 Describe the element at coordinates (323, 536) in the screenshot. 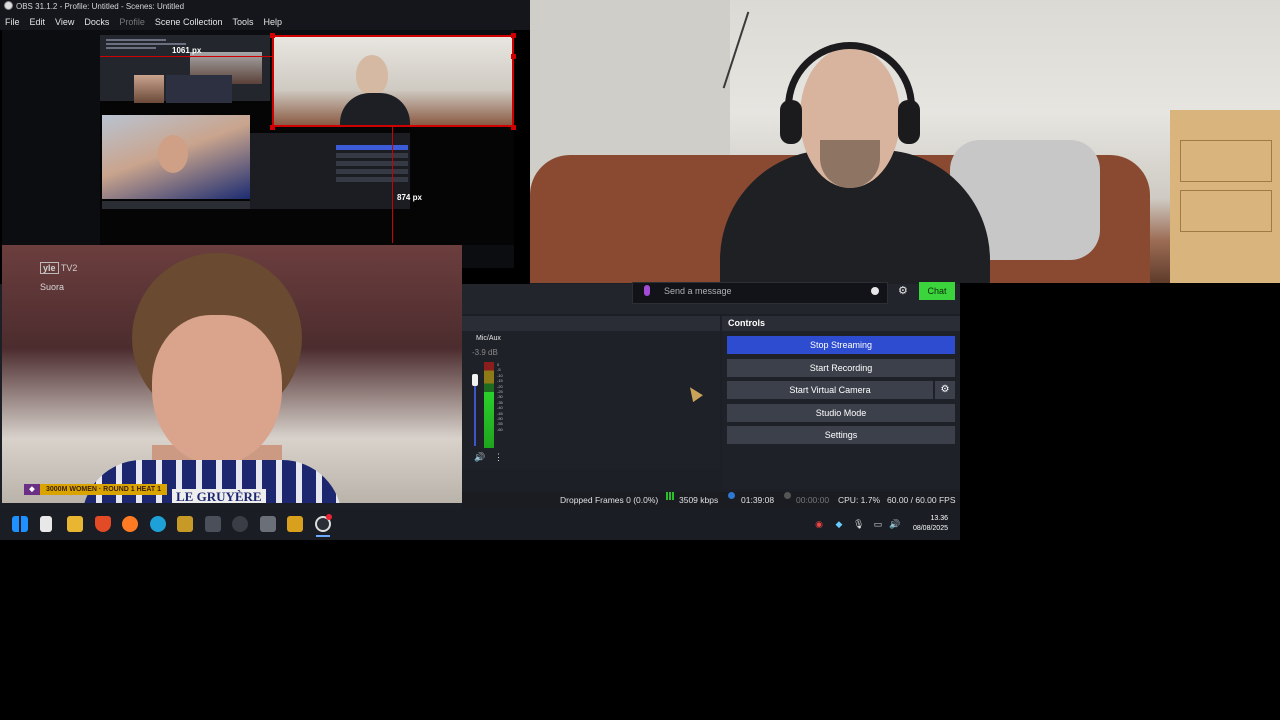

I see `active-app-indicator` at that location.